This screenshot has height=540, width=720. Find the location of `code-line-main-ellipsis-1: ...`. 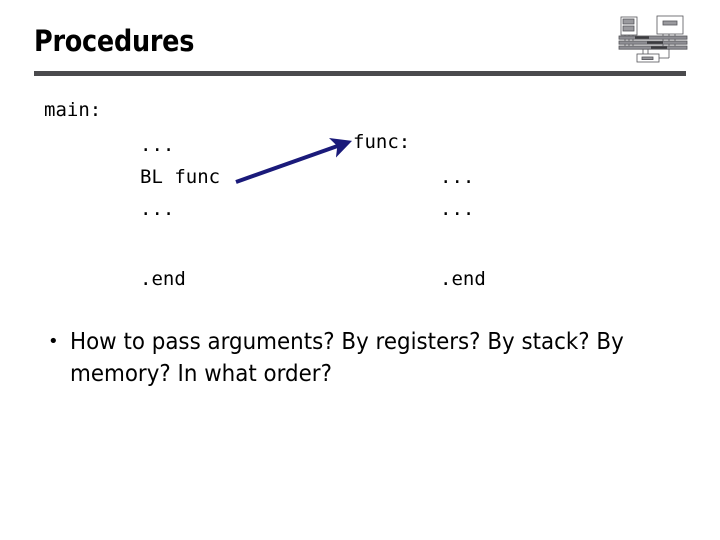

code-line-main-ellipsis-1: ... is located at coordinates (157, 145).